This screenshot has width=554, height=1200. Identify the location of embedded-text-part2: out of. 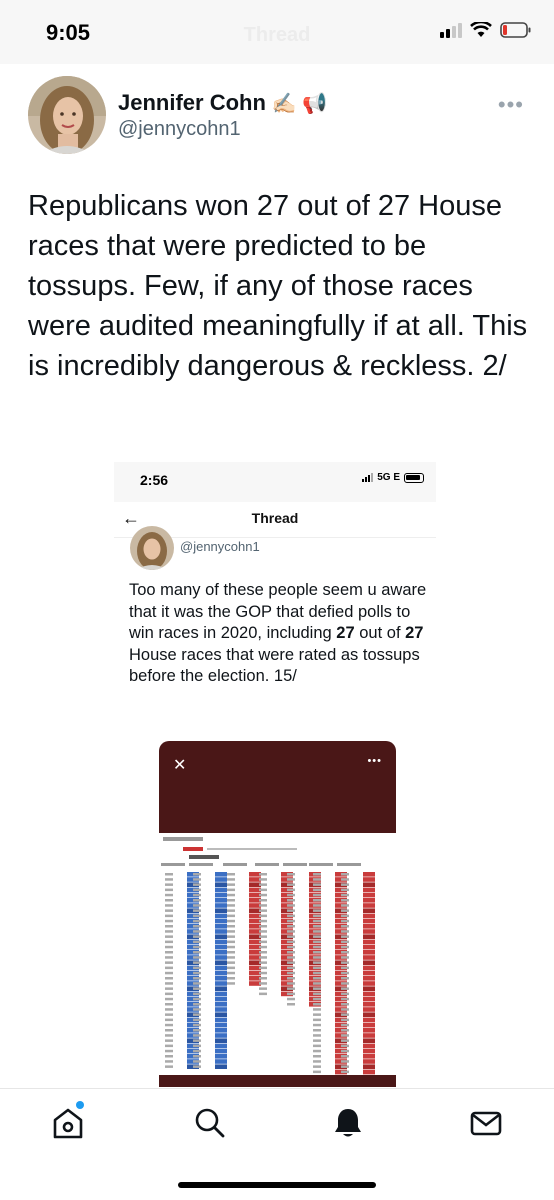
(380, 633).